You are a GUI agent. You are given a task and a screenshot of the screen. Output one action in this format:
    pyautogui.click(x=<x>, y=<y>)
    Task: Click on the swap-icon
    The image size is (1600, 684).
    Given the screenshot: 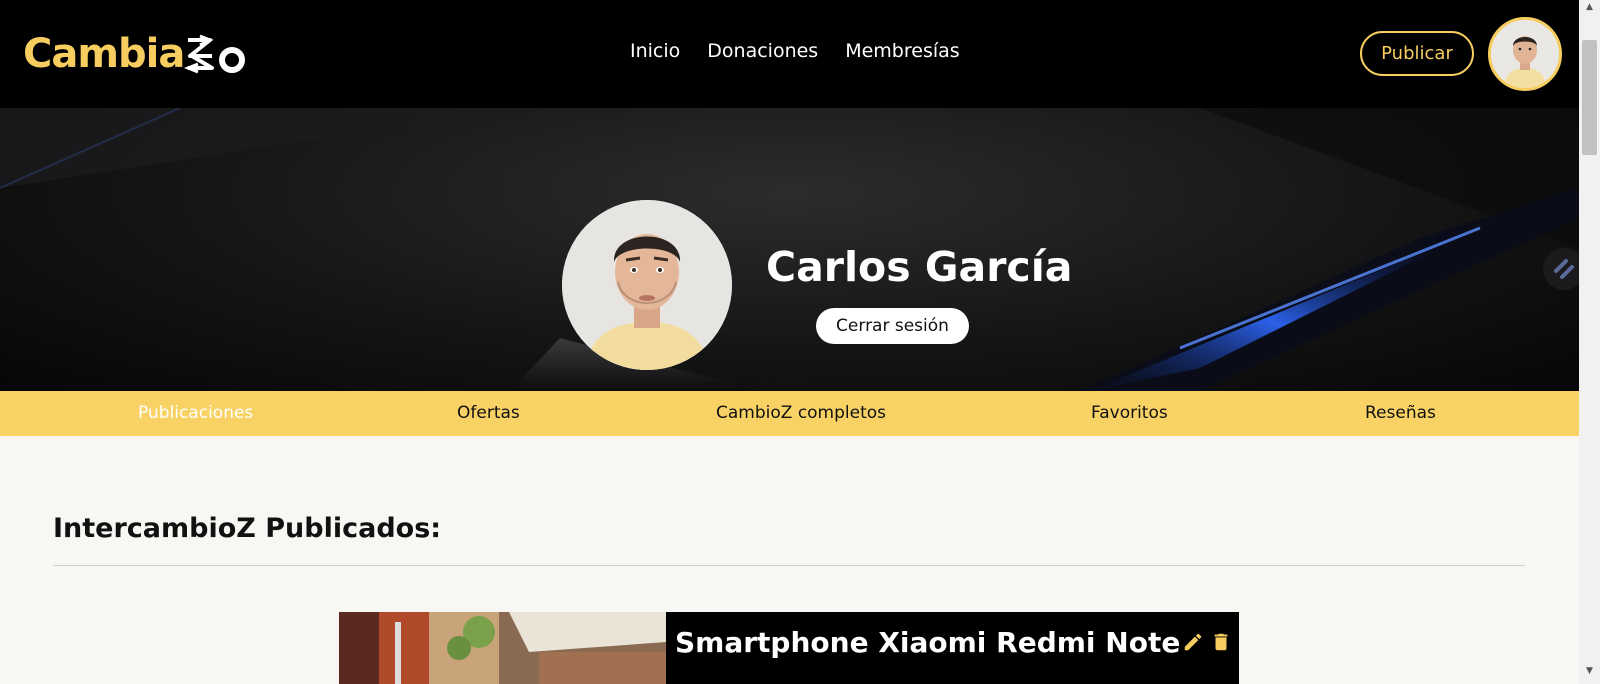 What is the action you would take?
    pyautogui.click(x=1564, y=269)
    